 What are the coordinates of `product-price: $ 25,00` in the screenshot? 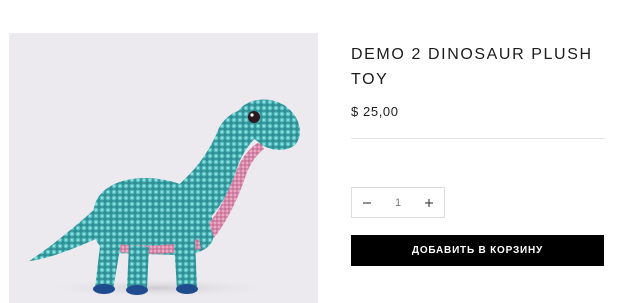 It's located at (375, 111).